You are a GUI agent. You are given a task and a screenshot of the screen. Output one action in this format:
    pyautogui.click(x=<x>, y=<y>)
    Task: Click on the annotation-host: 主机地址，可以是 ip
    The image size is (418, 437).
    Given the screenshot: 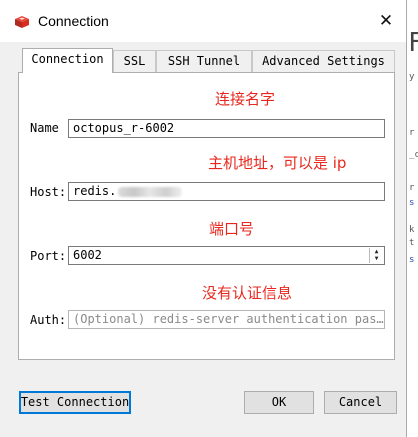 What is the action you would take?
    pyautogui.click(x=277, y=163)
    